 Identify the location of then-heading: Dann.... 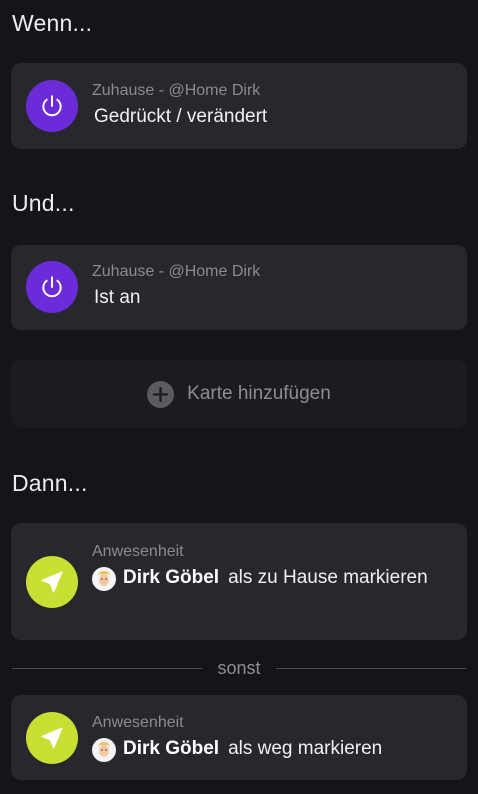
(50, 483).